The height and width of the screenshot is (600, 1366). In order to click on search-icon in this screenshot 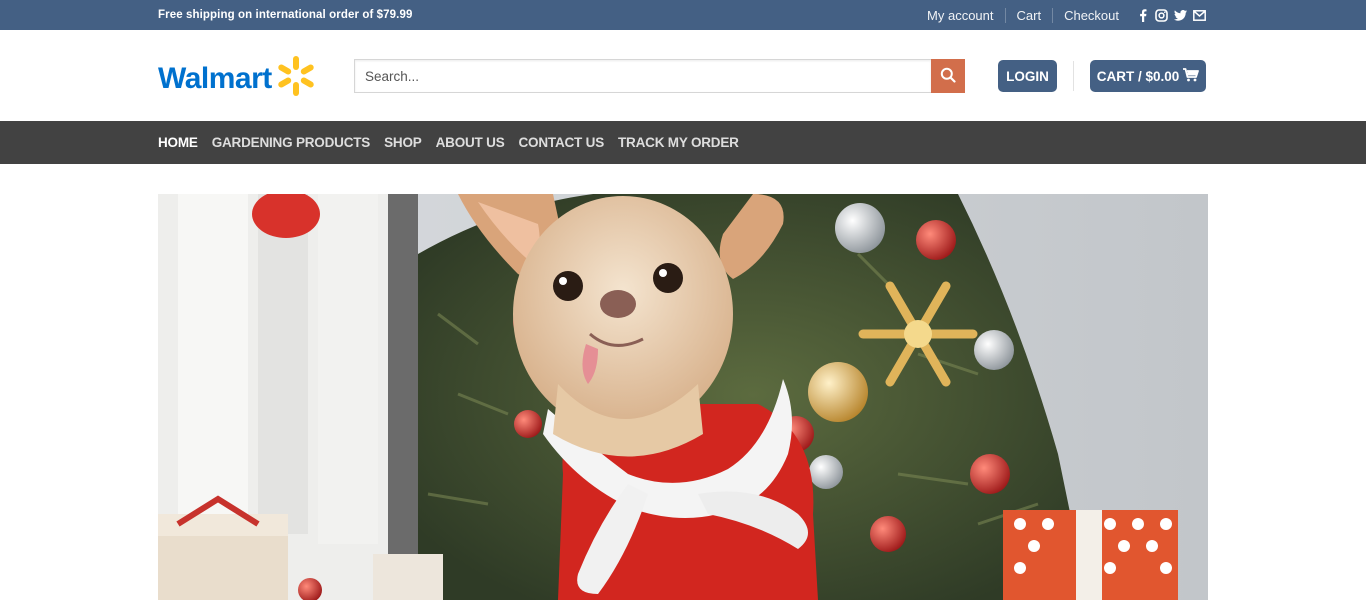, I will do `click(948, 76)`.